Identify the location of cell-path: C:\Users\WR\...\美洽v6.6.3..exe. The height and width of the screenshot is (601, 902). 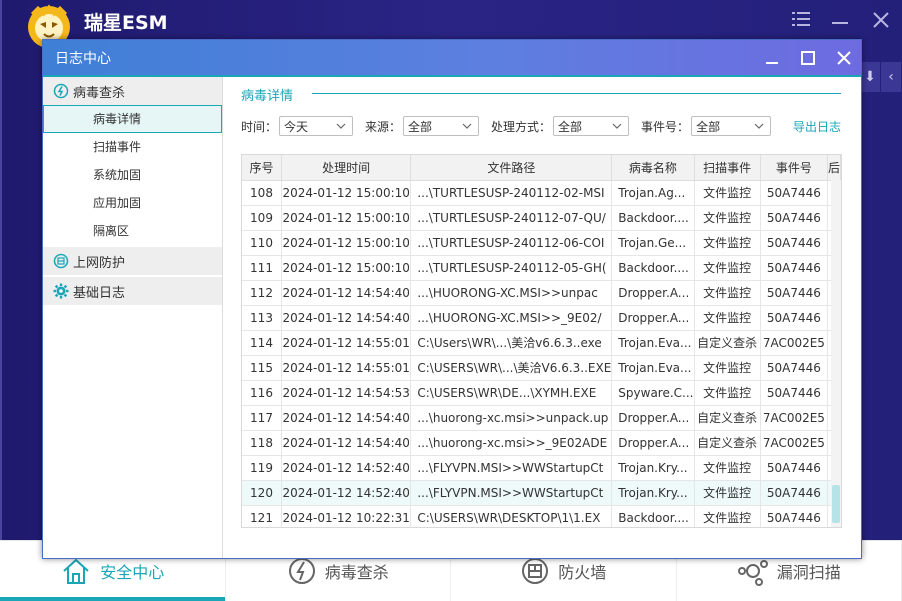
(511, 343).